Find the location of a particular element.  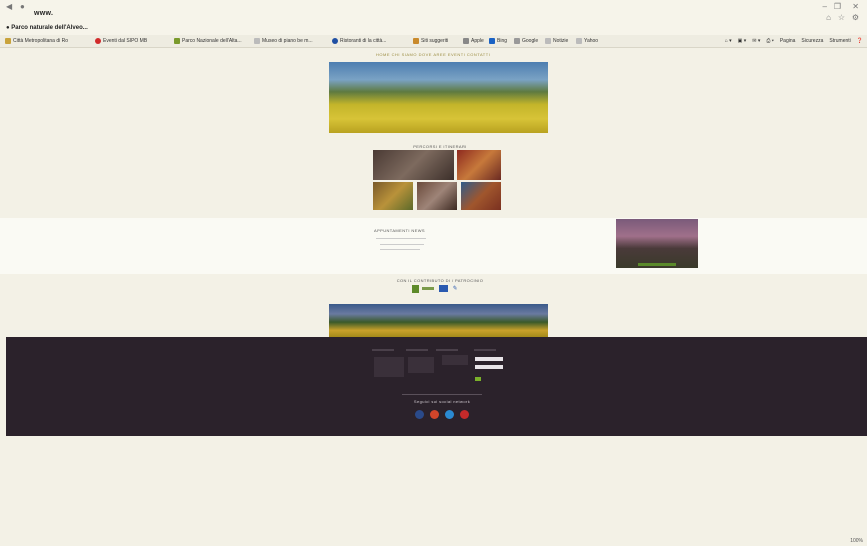

bookmark-item: Apple is located at coordinates (473, 41).